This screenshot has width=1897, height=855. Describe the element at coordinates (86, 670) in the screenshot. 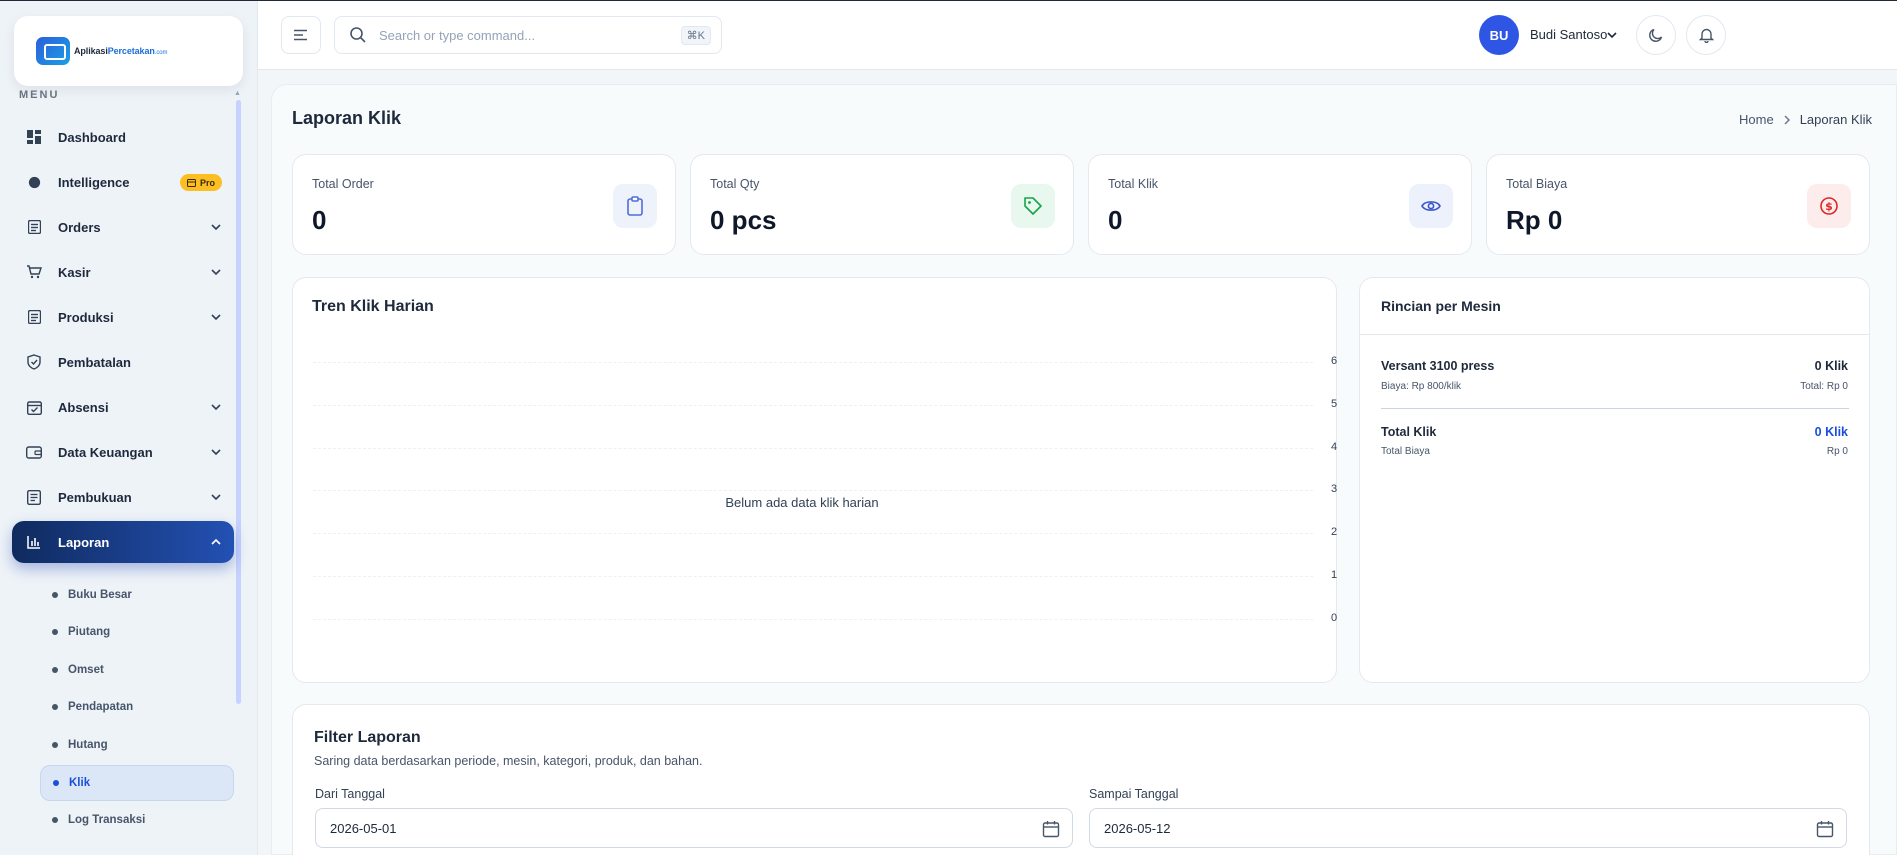

I see `subitem-label: Omset` at that location.